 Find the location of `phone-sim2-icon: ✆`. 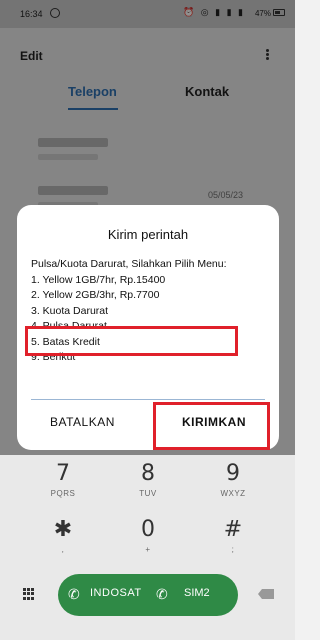

phone-sim2-icon: ✆ is located at coordinates (162, 594).